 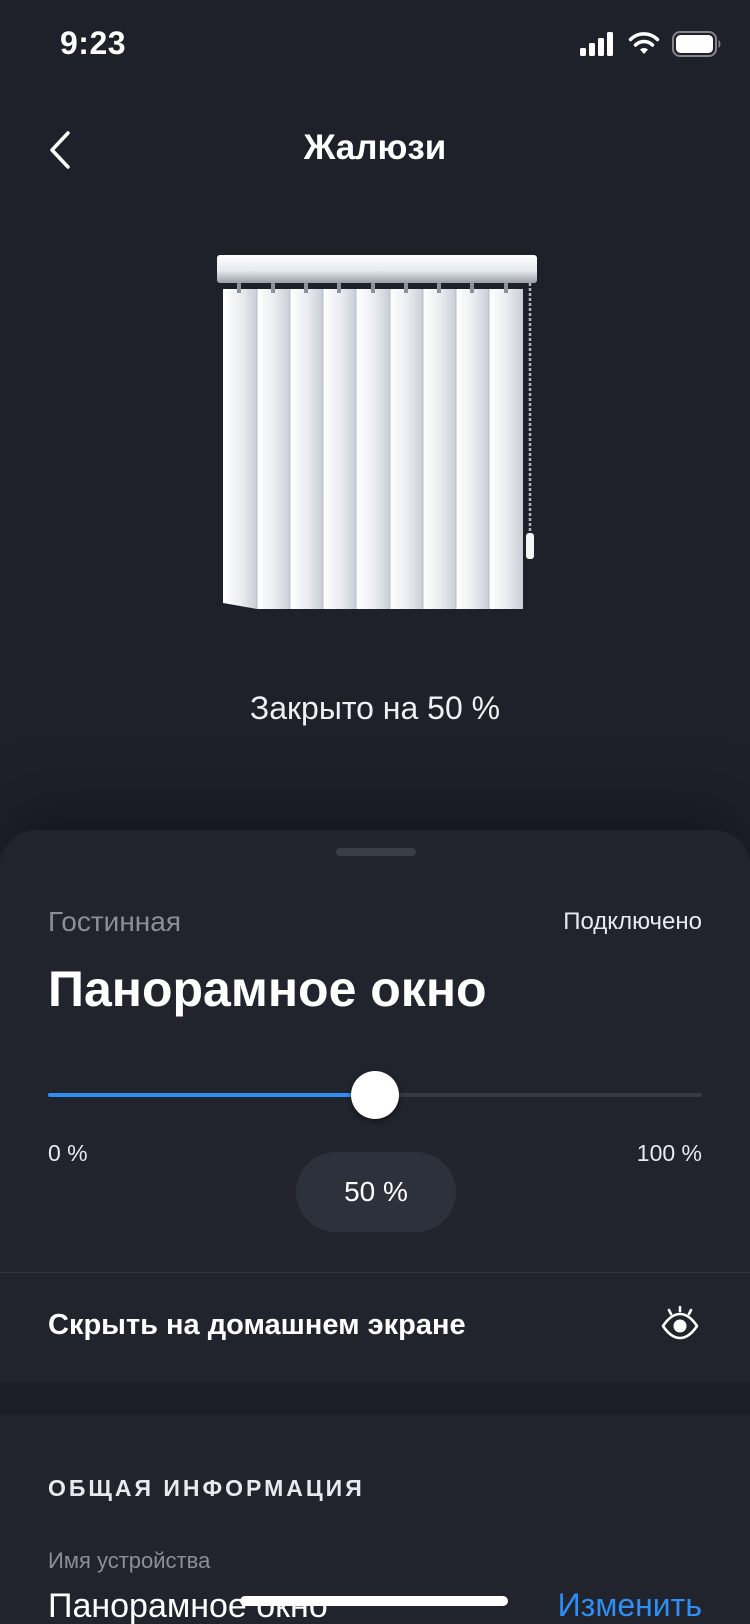 I want to click on slider-min-label: 0 %, so click(x=68, y=1153).